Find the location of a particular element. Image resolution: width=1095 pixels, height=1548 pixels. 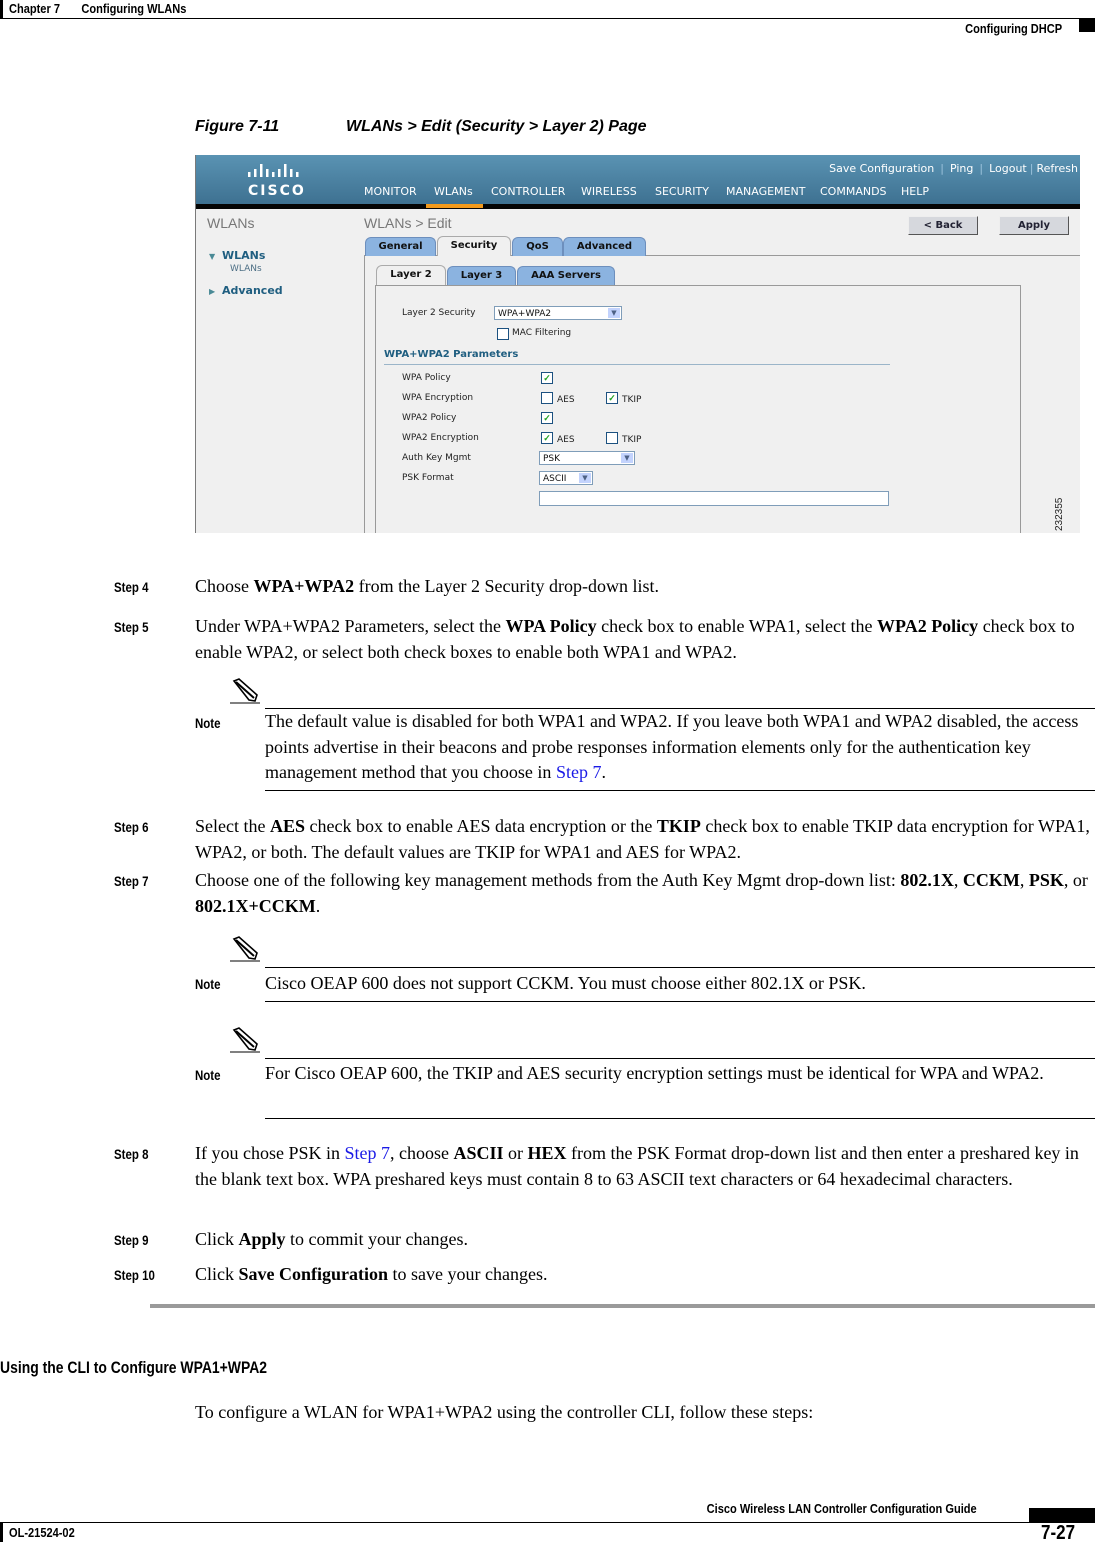

nav-wireless: WIRELESS is located at coordinates (609, 191).